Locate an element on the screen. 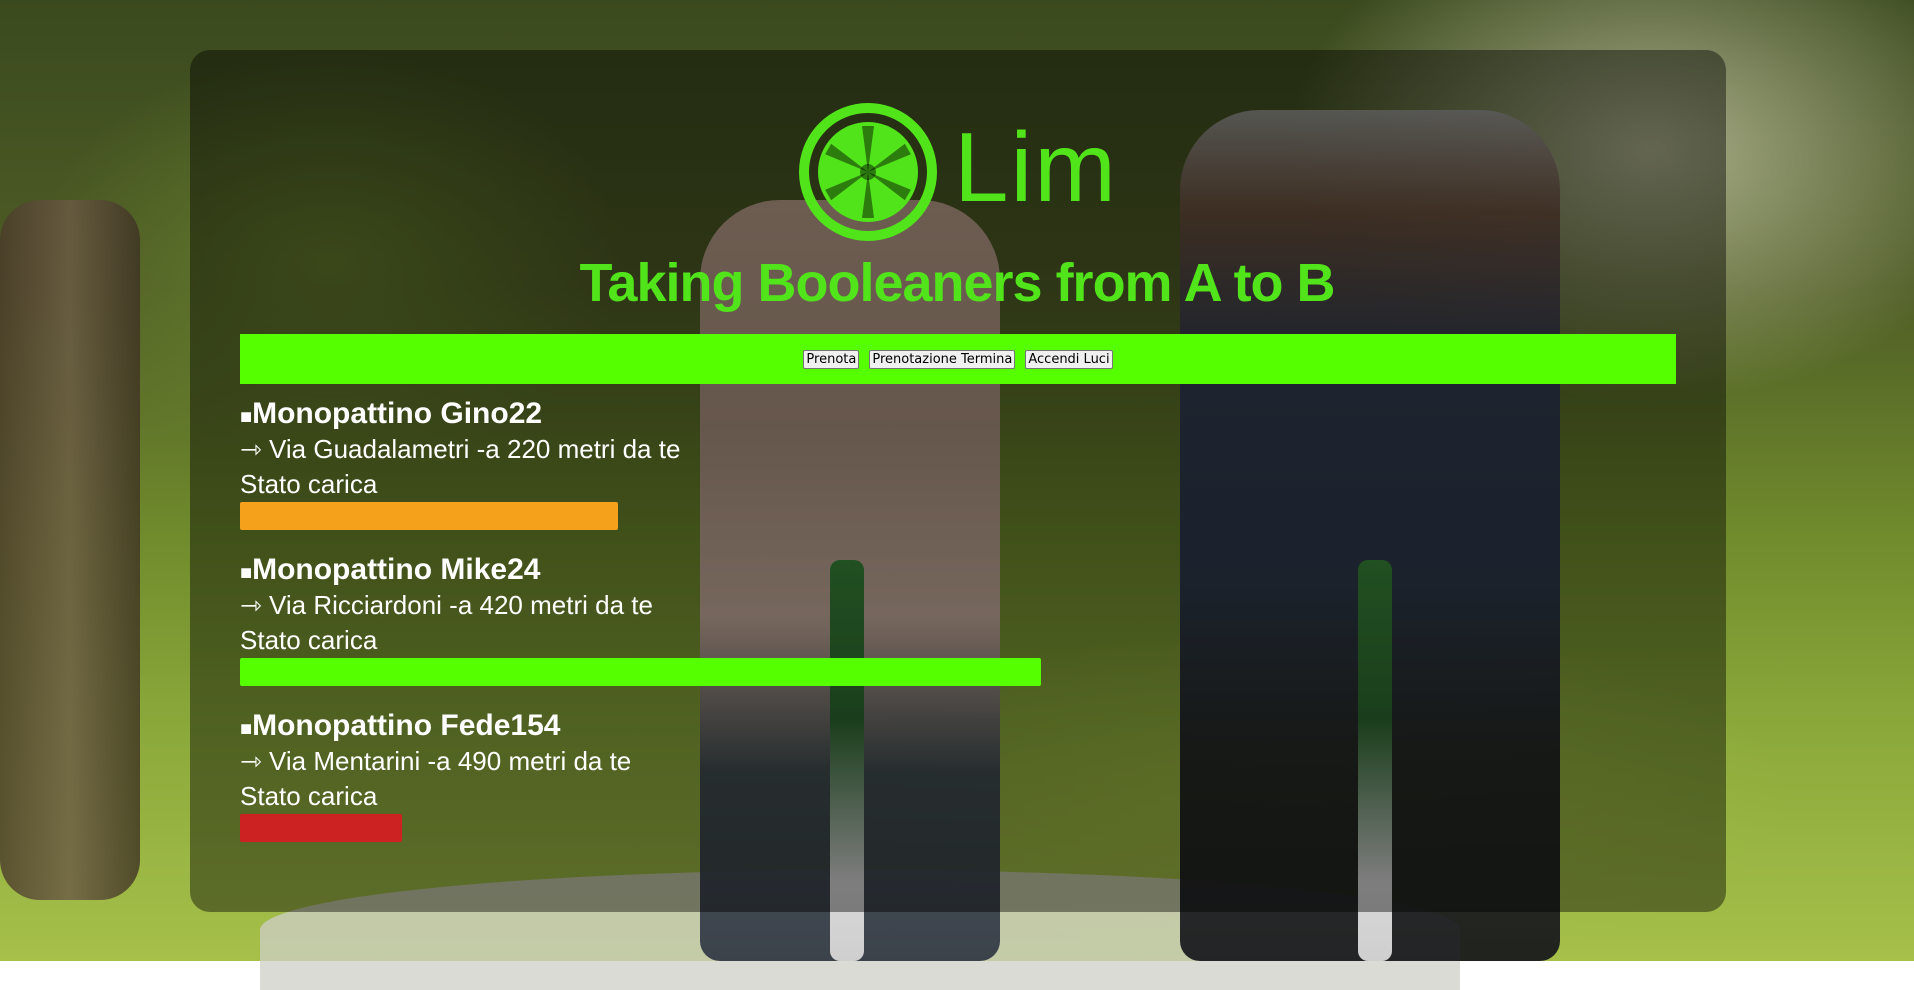 The height and width of the screenshot is (990, 1914). scooter-location: ⇾ Via Guadalametri -a 220 metri da te is located at coordinates (460, 449).